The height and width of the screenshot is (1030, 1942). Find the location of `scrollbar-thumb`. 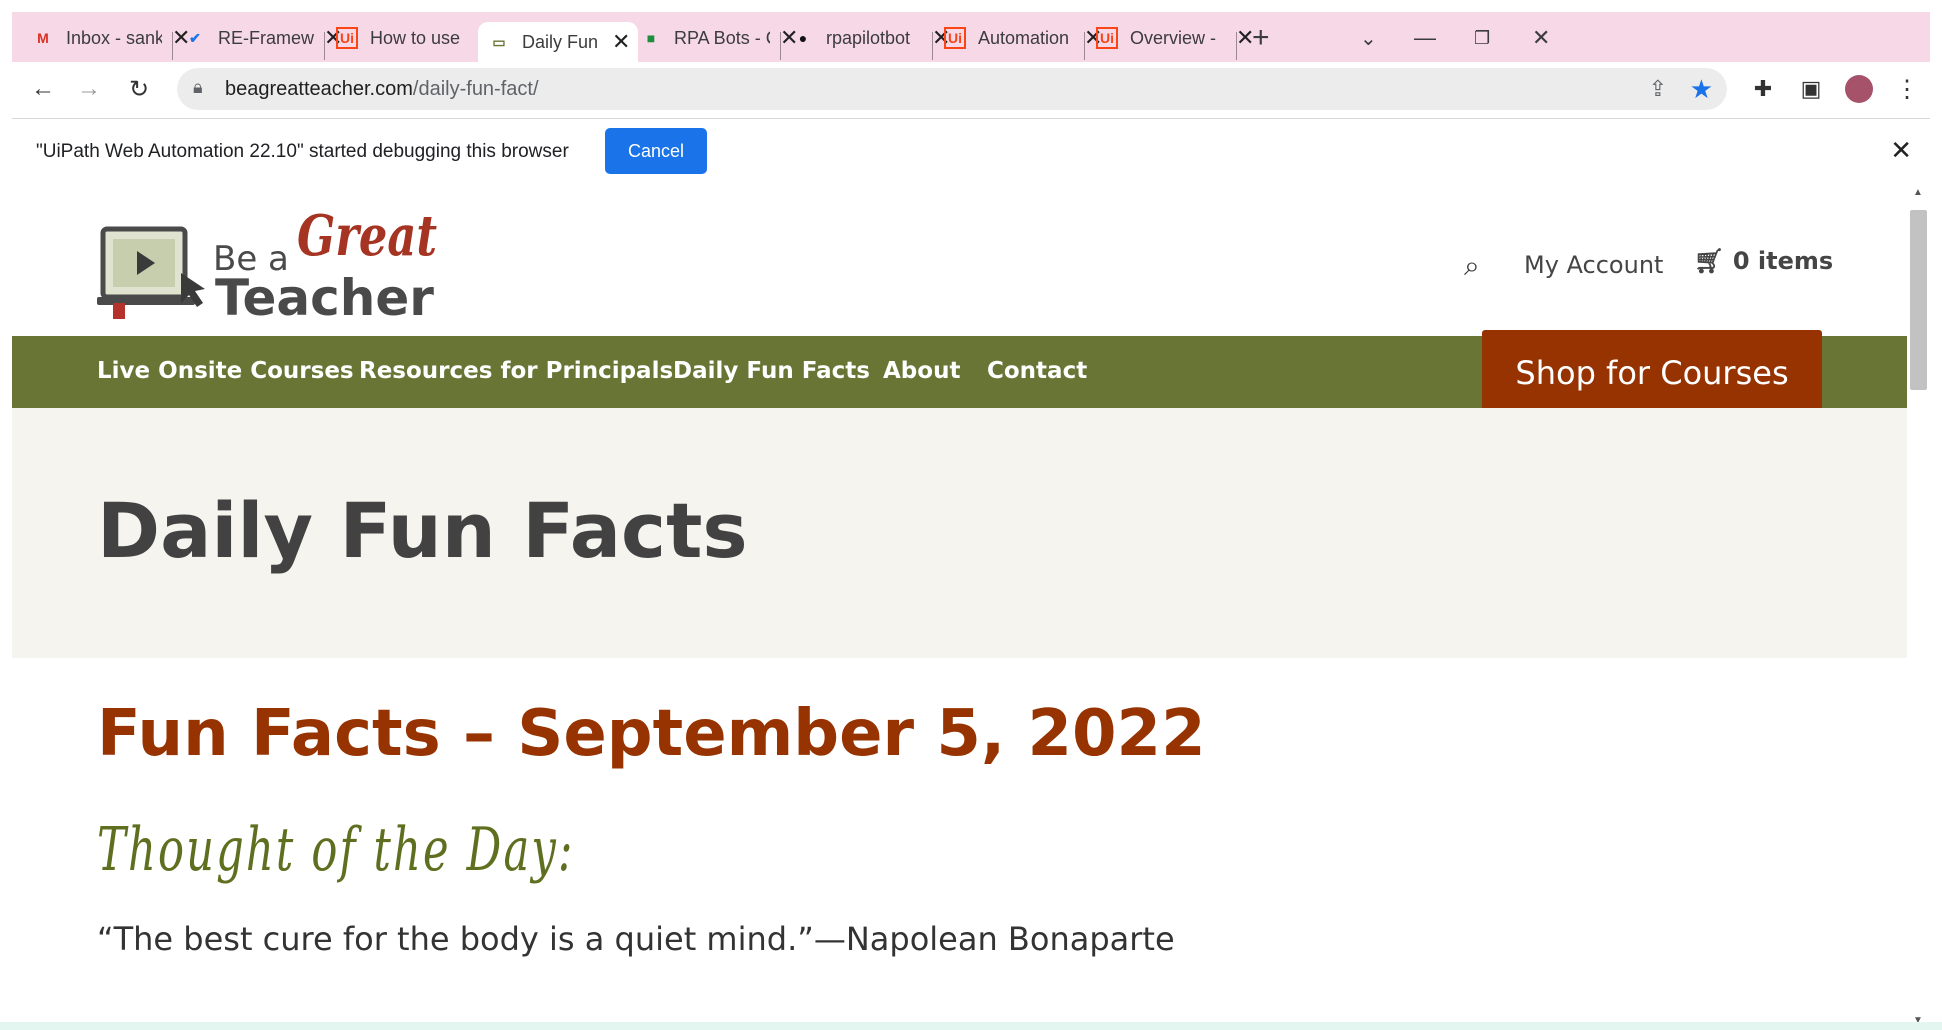

scrollbar-thumb is located at coordinates (1918, 300).